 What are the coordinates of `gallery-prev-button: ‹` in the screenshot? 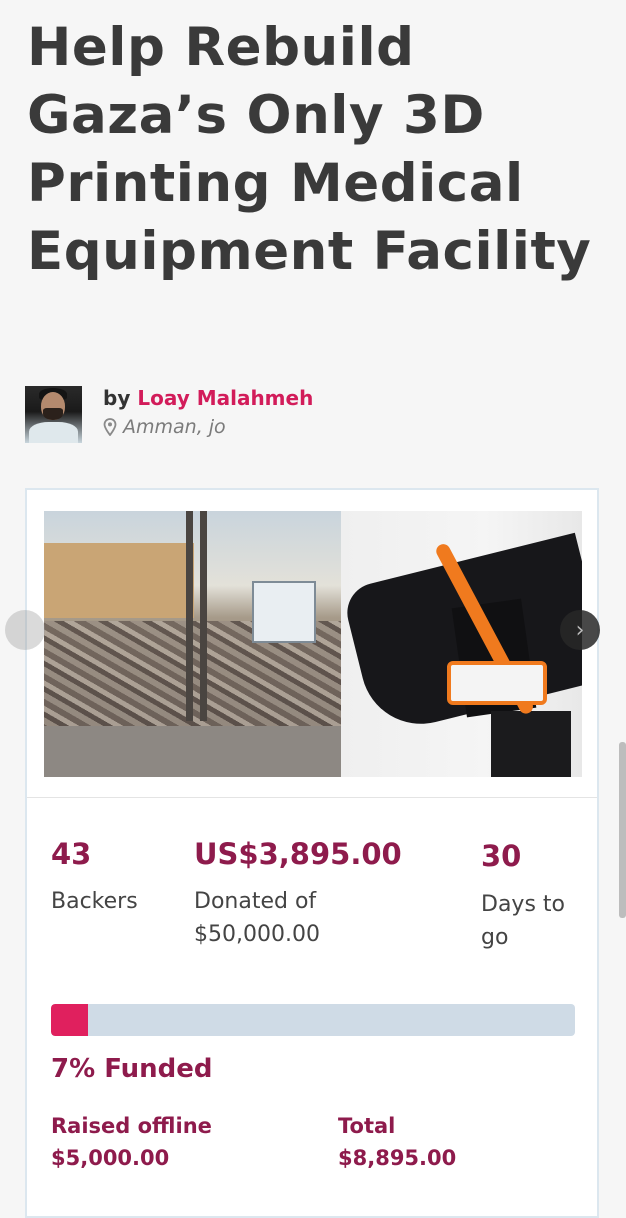 It's located at (25, 630).